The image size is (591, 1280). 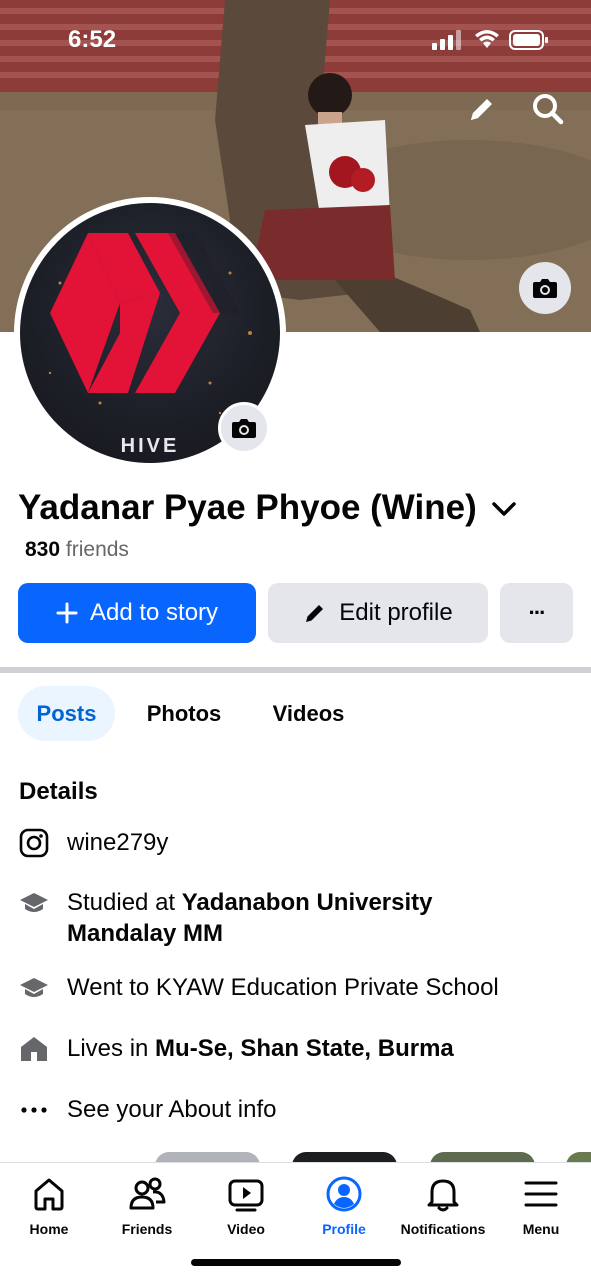 I want to click on plus-icon, so click(x=67, y=613).